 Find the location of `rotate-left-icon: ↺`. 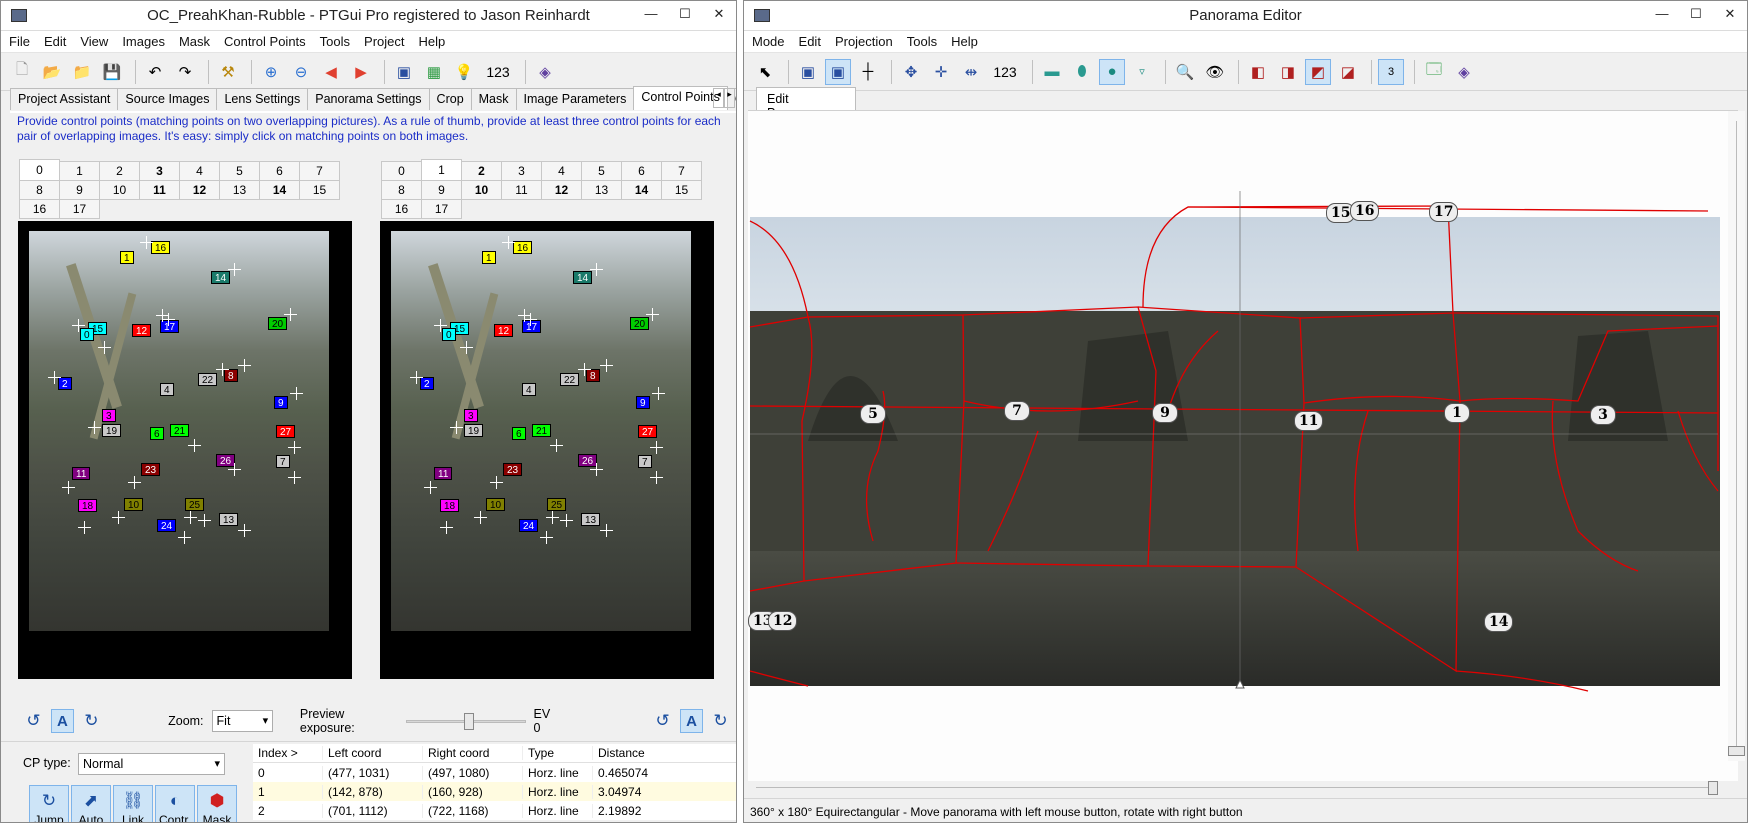

rotate-left-icon: ↺ is located at coordinates (33, 721).